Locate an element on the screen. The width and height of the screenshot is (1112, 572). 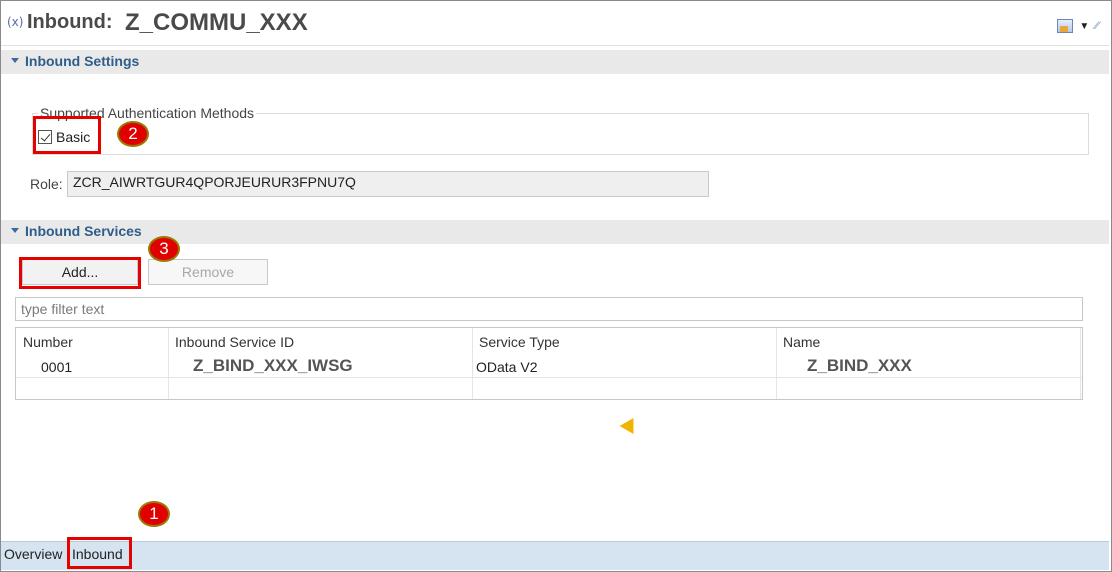
role-field: ZCR_AIWRTGUR4QPORJEURUR3FPNU7Q is located at coordinates (388, 184).